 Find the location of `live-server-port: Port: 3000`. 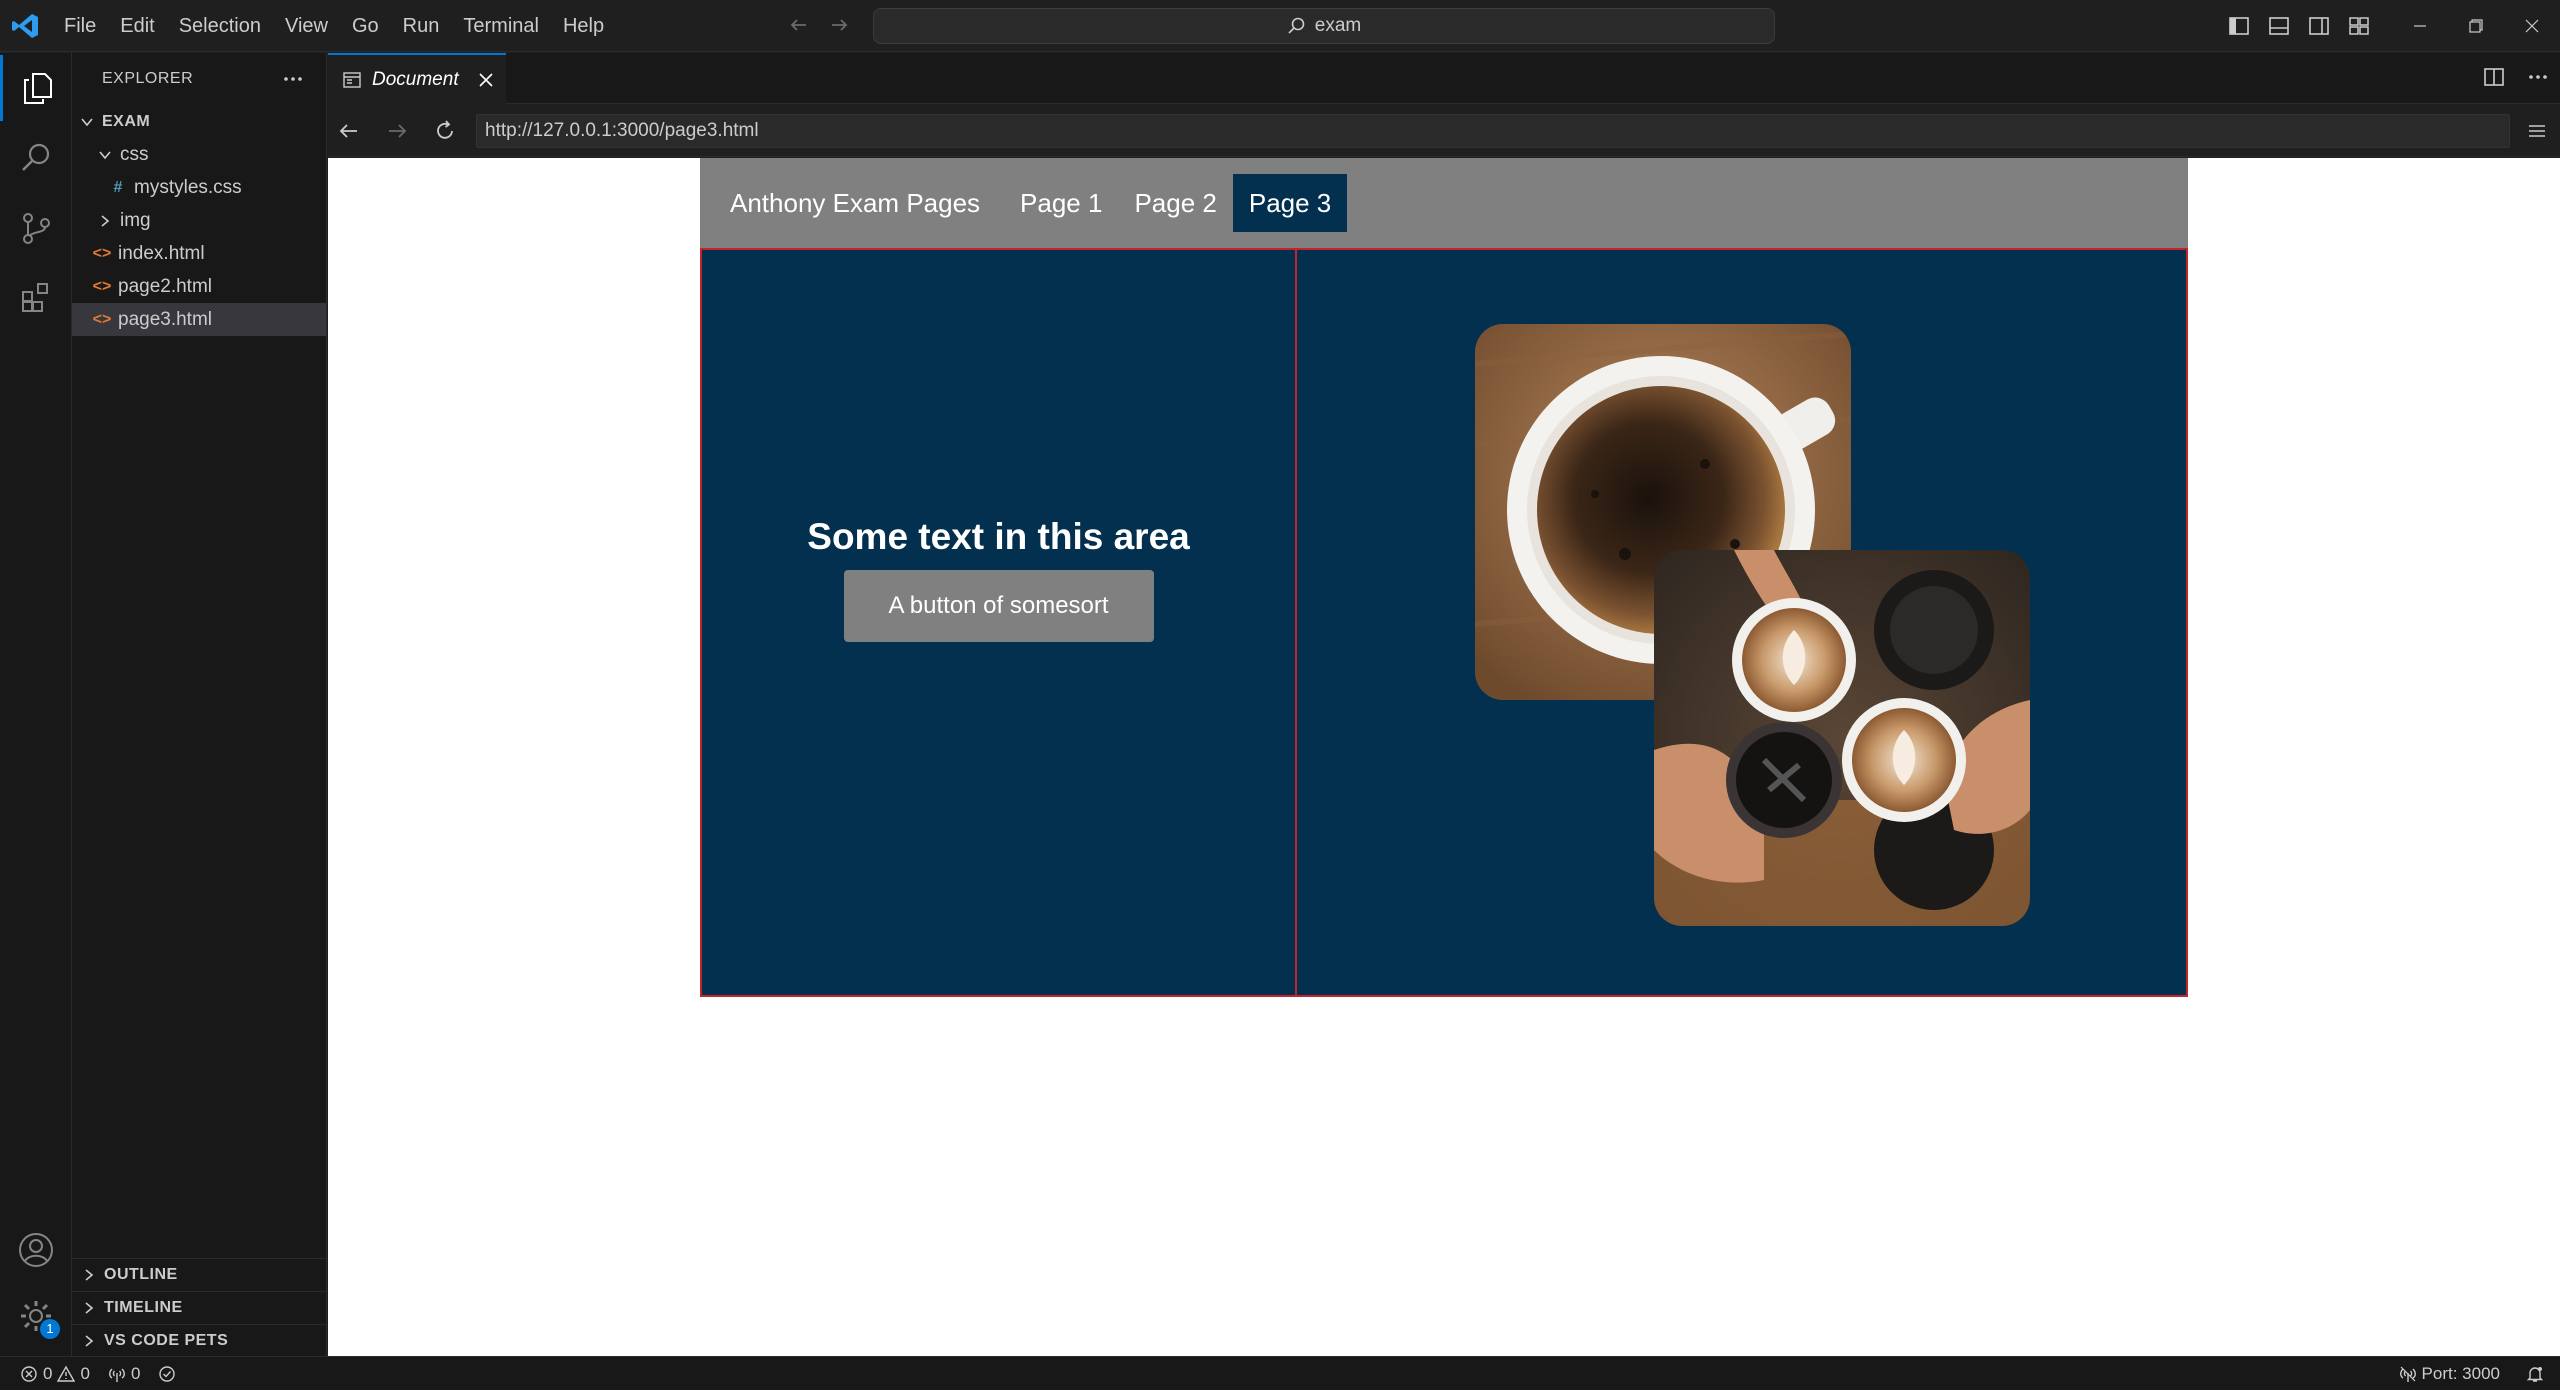

live-server-port: Port: 3000 is located at coordinates (2449, 1374).